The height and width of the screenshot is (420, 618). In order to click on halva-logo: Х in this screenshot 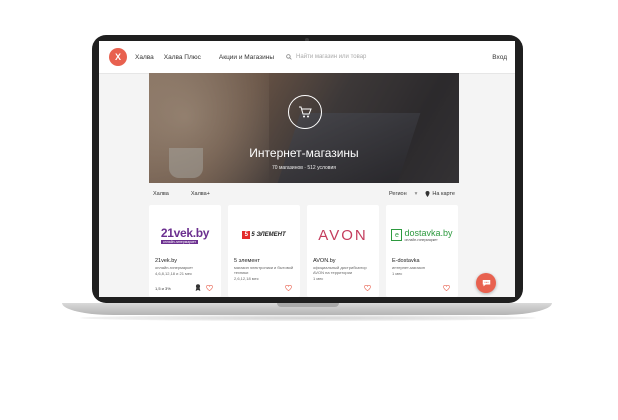, I will do `click(118, 57)`.